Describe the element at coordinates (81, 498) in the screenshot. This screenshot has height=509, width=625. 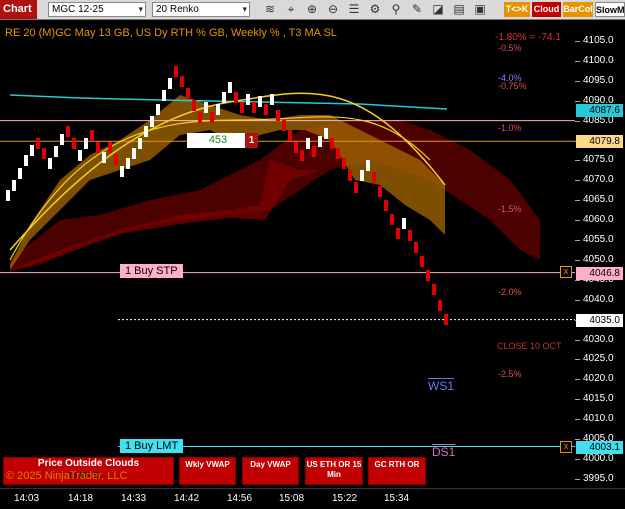
I see `time-tick-label: 14:18` at that location.